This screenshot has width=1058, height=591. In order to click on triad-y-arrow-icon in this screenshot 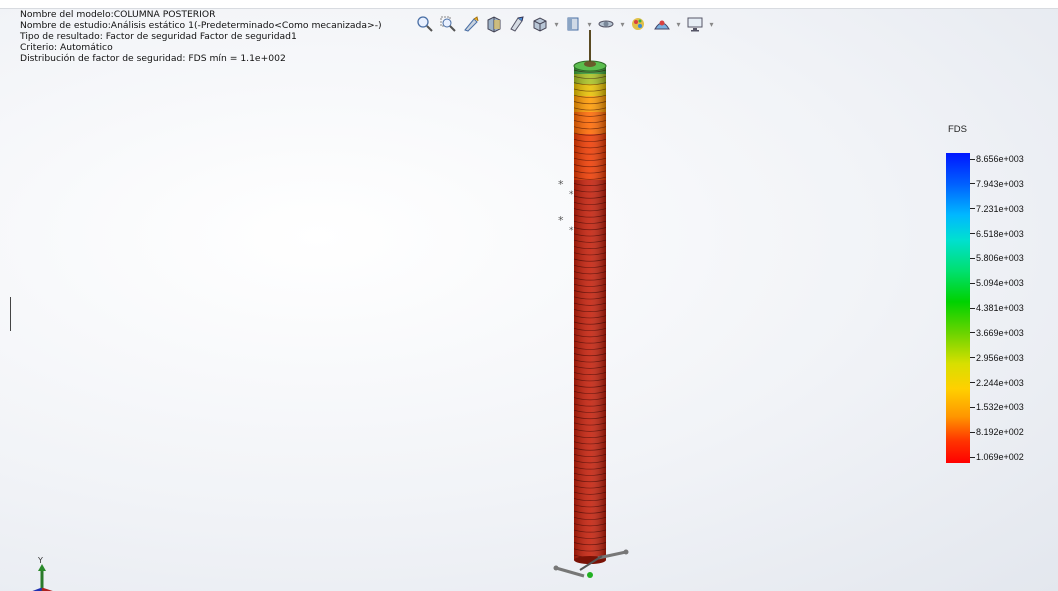, I will do `click(42, 567)`.